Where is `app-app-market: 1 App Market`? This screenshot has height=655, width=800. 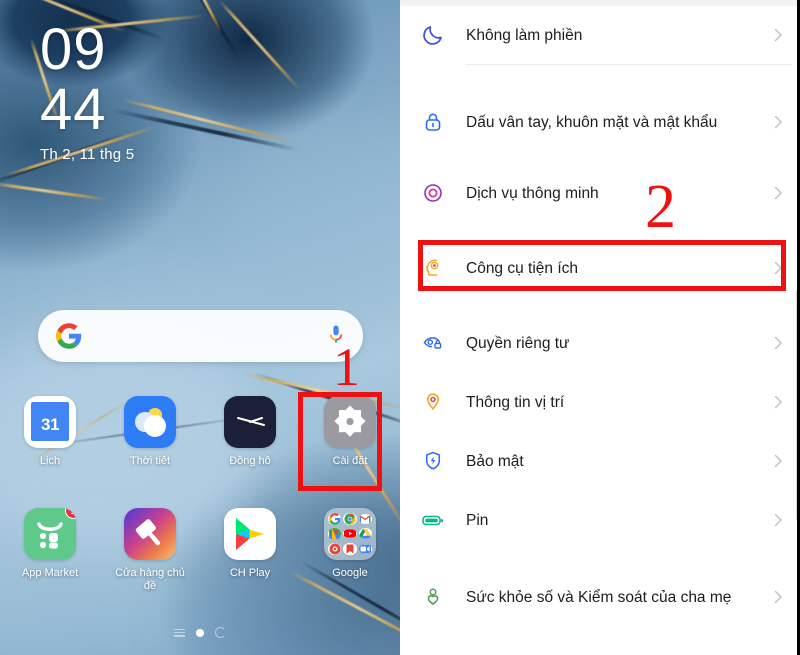
app-app-market: 1 App Market is located at coordinates (50, 550).